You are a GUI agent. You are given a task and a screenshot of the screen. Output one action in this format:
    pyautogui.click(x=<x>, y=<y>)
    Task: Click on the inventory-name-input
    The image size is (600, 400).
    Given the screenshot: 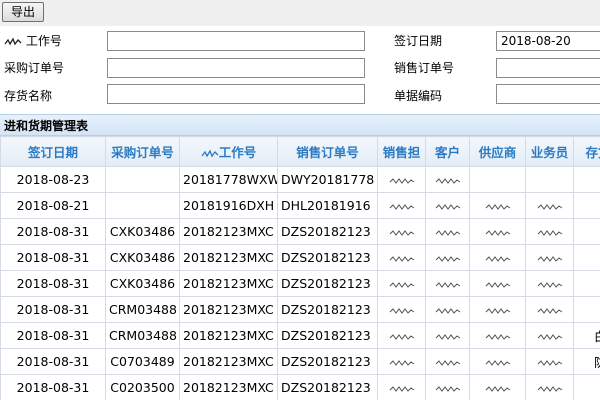 What is the action you would take?
    pyautogui.click(x=236, y=94)
    